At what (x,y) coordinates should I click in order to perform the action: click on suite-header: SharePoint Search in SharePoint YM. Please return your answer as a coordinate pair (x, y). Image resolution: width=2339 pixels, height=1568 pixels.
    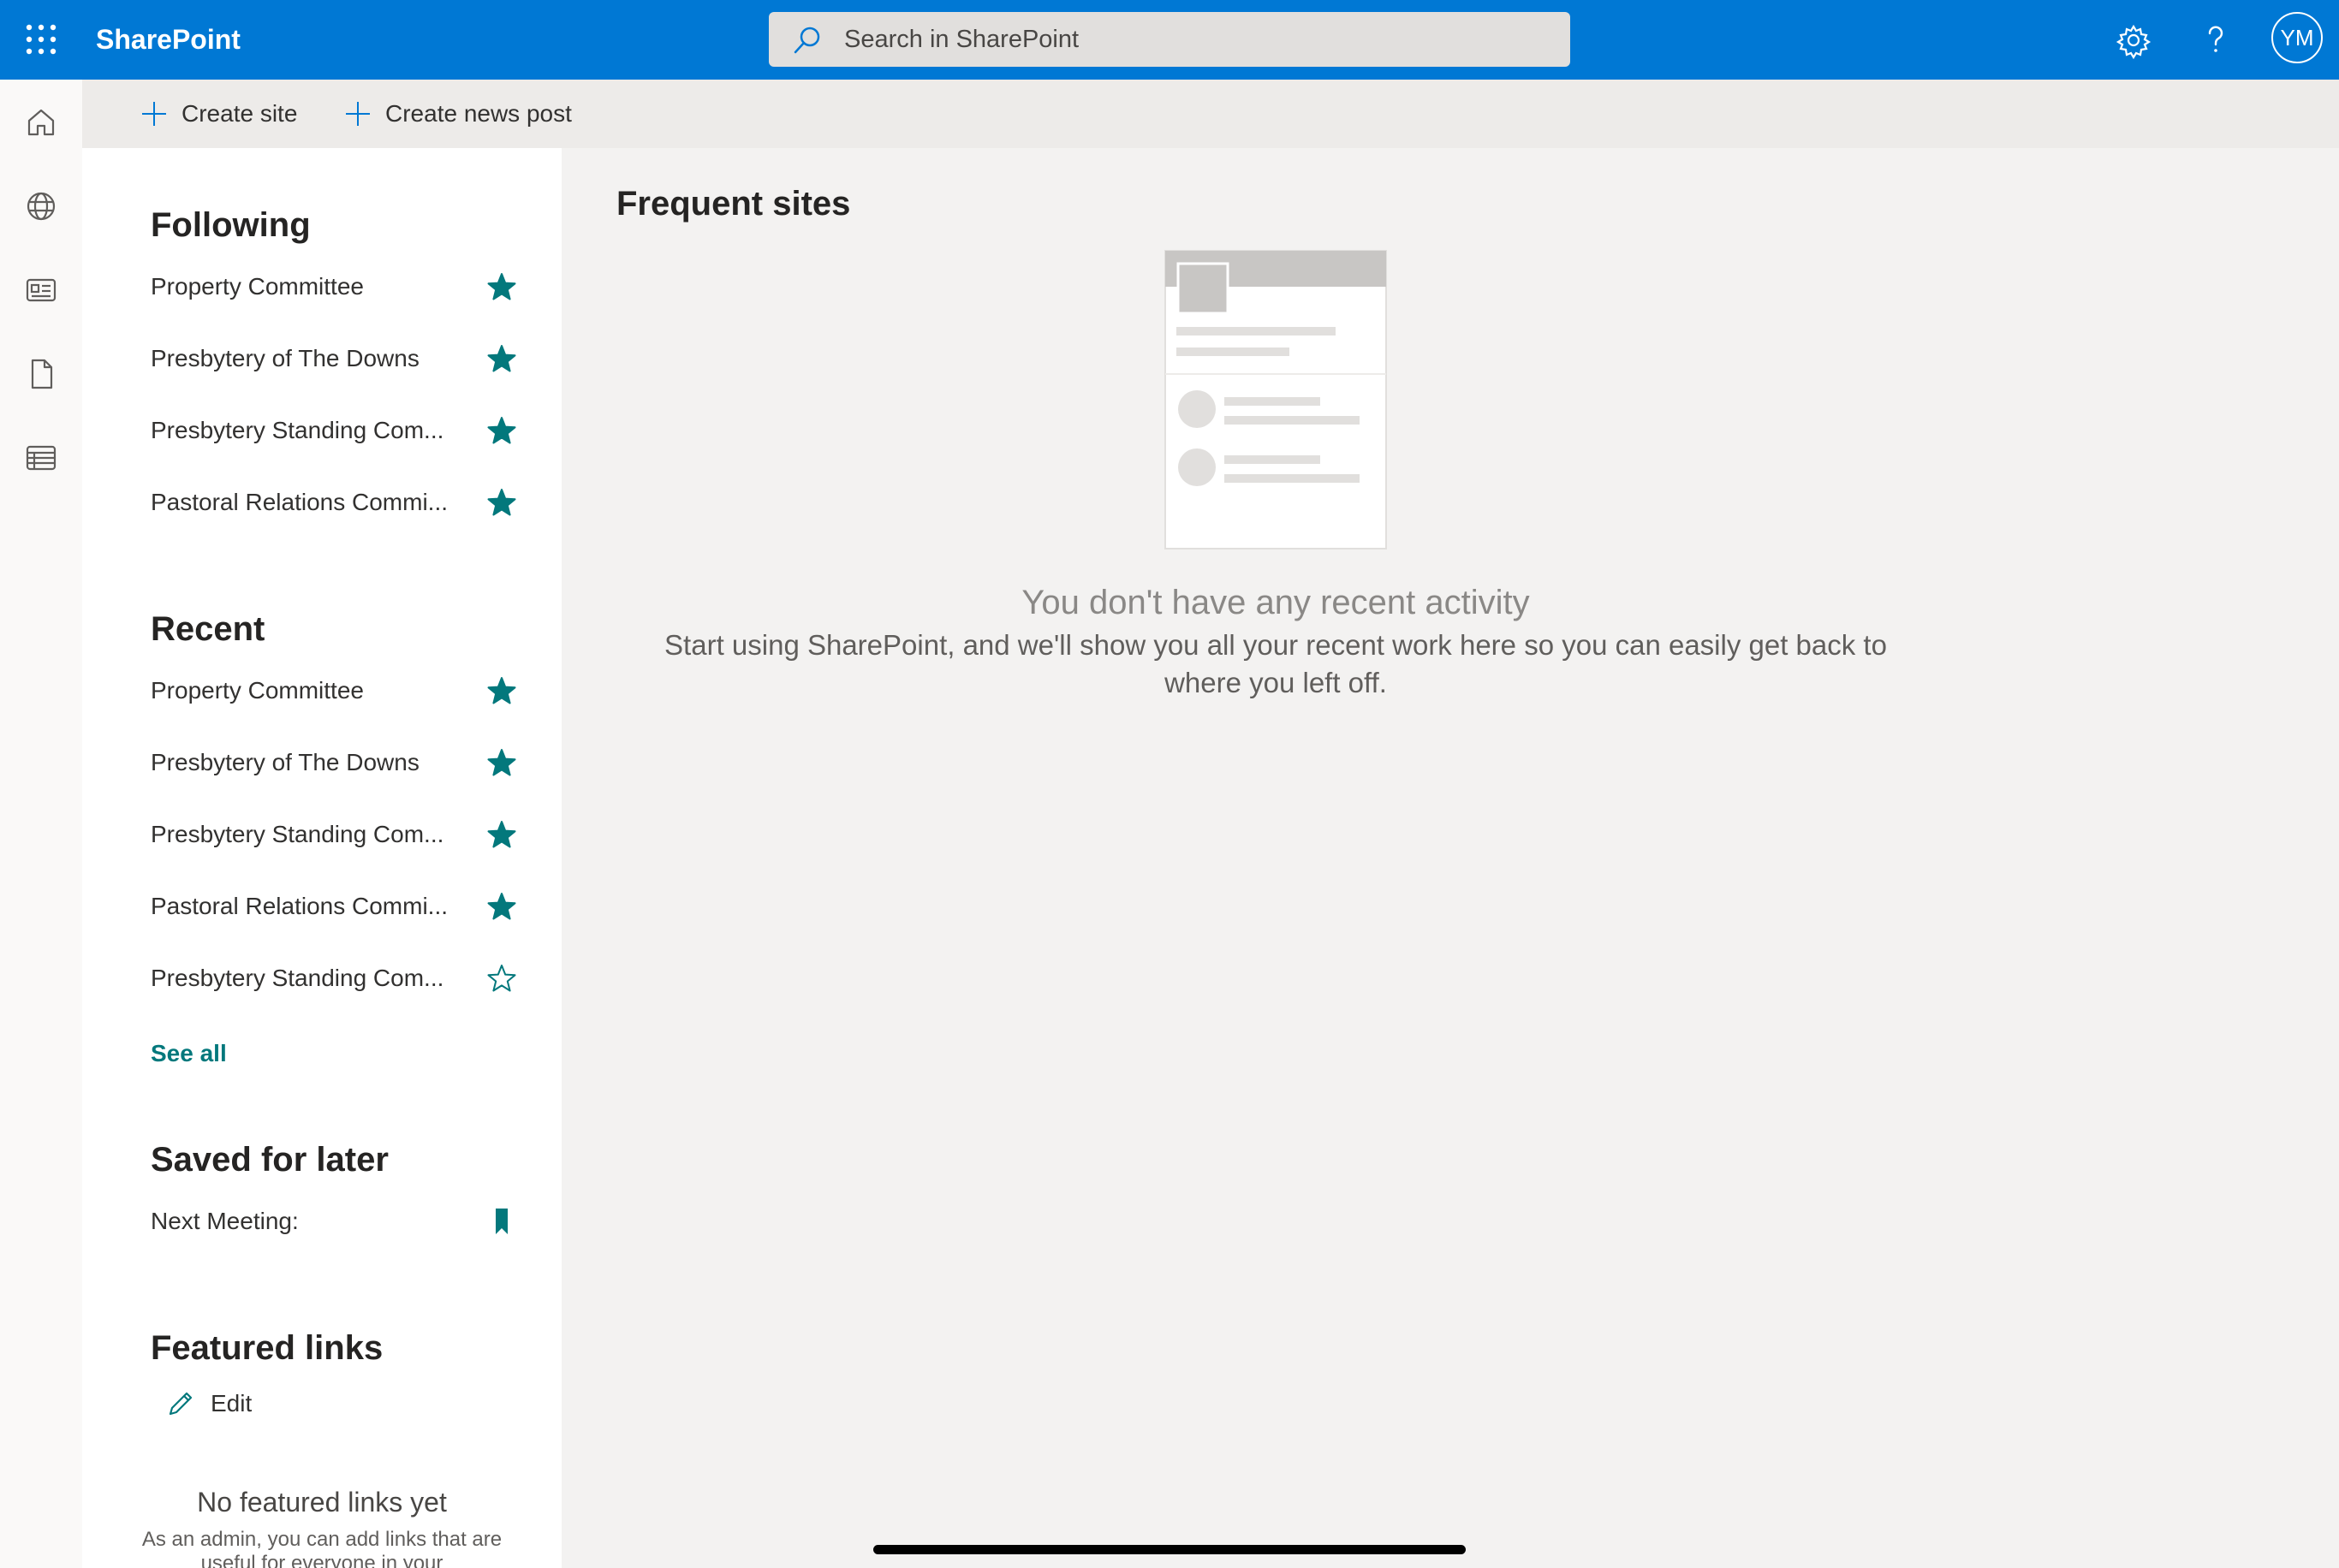
    Looking at the image, I should click on (1170, 40).